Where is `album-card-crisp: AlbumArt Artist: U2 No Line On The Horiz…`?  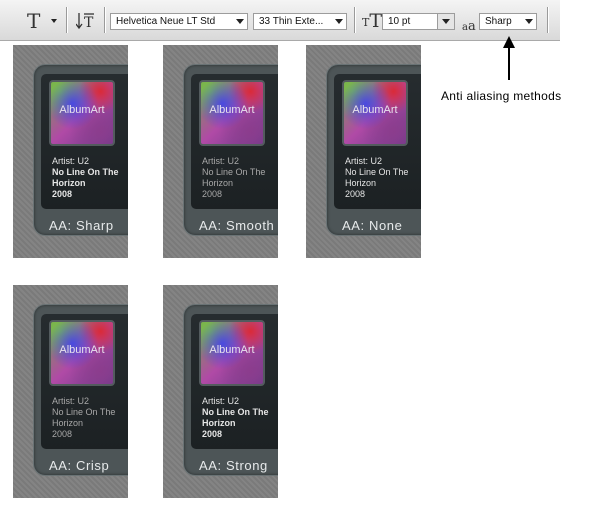
album-card-crisp: AlbumArt Artist: U2 No Line On The Horiz… is located at coordinates (70, 391).